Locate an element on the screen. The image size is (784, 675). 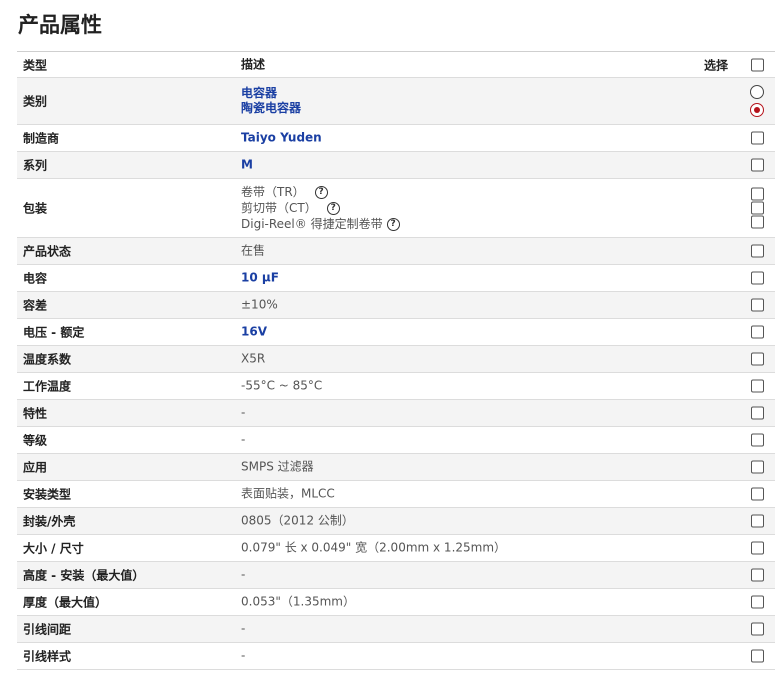
row-type: 产品状态 is located at coordinates (47, 251).